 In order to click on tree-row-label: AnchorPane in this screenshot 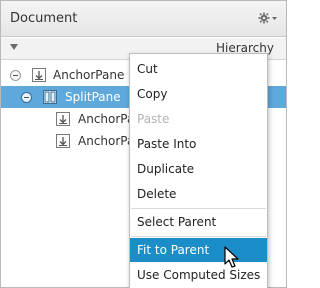, I will do `click(89, 75)`.